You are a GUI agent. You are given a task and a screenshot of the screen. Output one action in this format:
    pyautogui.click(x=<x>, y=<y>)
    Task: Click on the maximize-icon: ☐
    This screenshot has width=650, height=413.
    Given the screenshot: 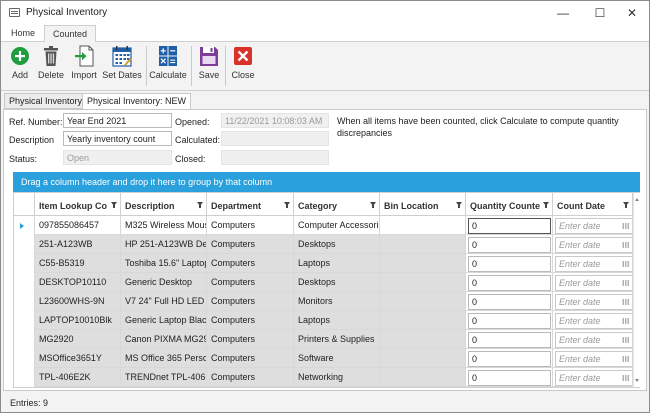 What is the action you would take?
    pyautogui.click(x=600, y=13)
    